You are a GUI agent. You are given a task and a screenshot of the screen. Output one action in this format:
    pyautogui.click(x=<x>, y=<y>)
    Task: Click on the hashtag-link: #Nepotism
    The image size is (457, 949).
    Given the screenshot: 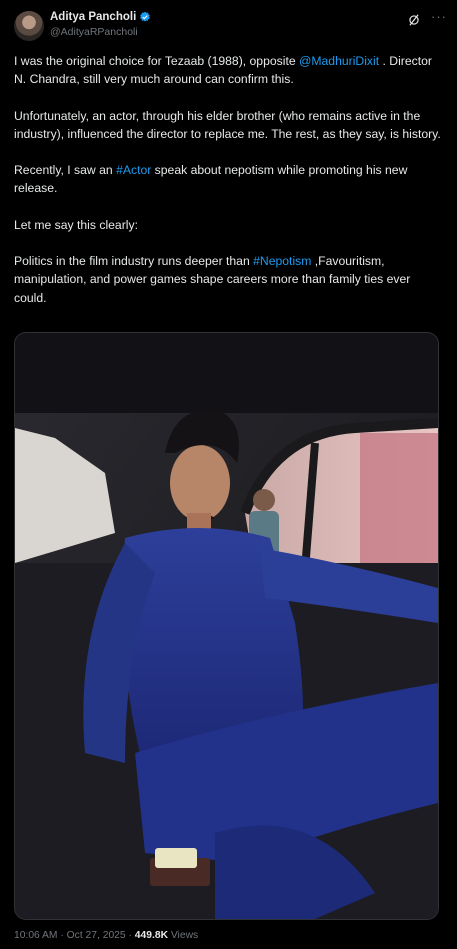 What is the action you would take?
    pyautogui.click(x=282, y=261)
    